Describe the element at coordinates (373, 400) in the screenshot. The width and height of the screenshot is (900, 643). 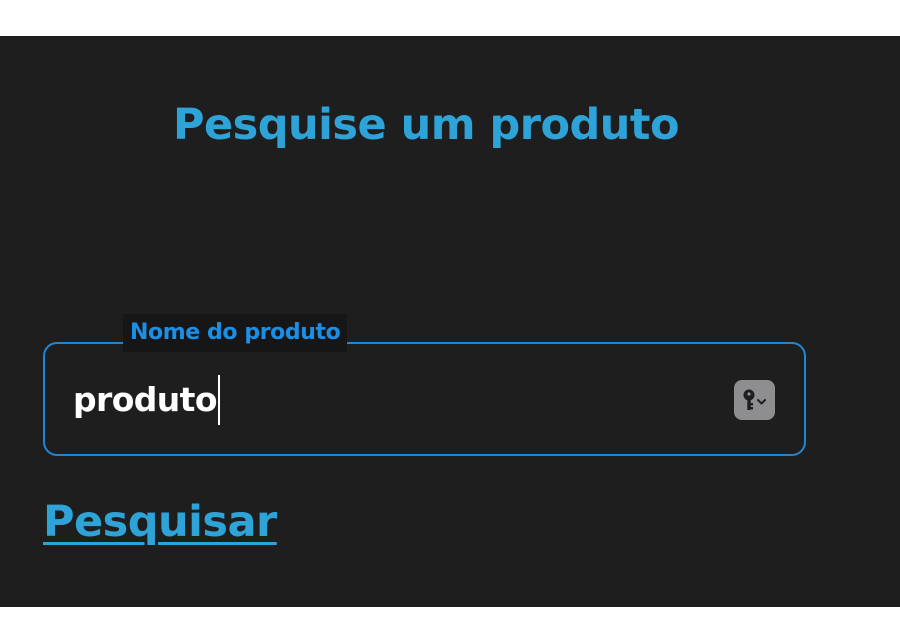
I see `product-name-input: produto` at that location.